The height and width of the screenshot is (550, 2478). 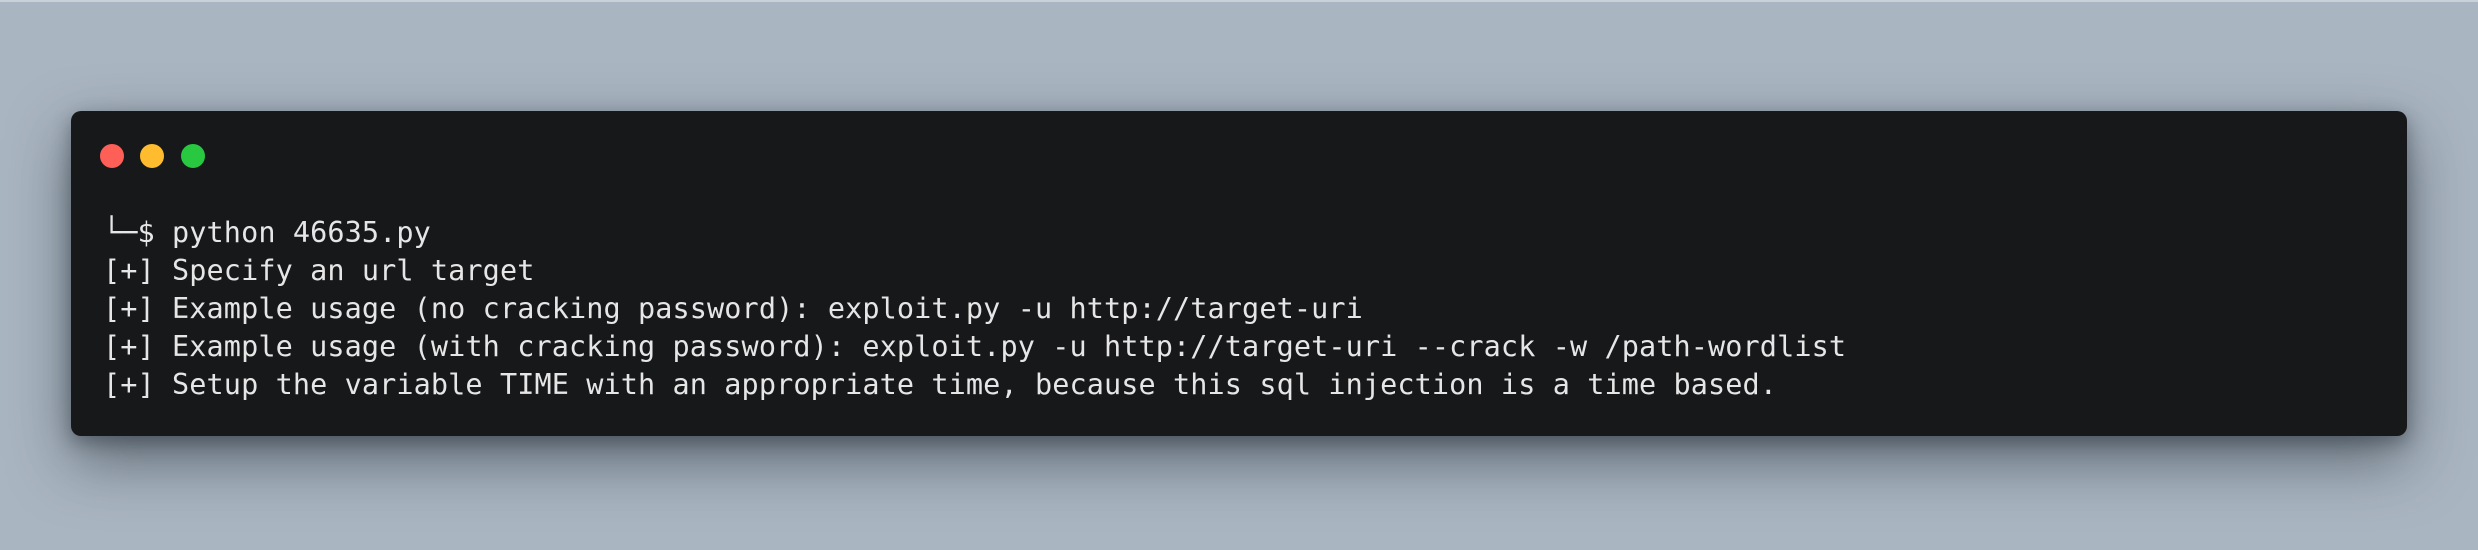 I want to click on window-titlebar, so click(x=1239, y=151).